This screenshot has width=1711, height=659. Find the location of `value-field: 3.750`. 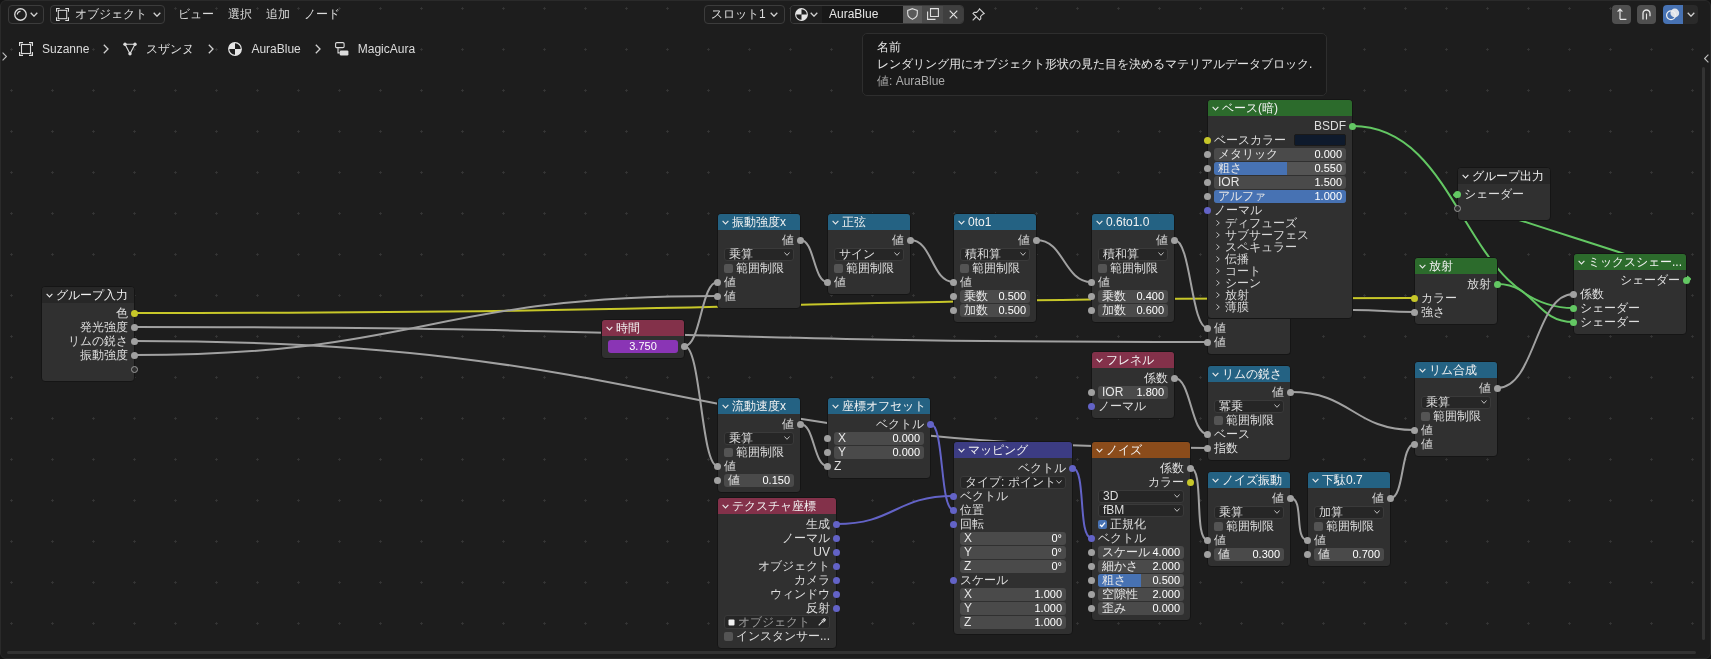

value-field: 3.750 is located at coordinates (643, 346).